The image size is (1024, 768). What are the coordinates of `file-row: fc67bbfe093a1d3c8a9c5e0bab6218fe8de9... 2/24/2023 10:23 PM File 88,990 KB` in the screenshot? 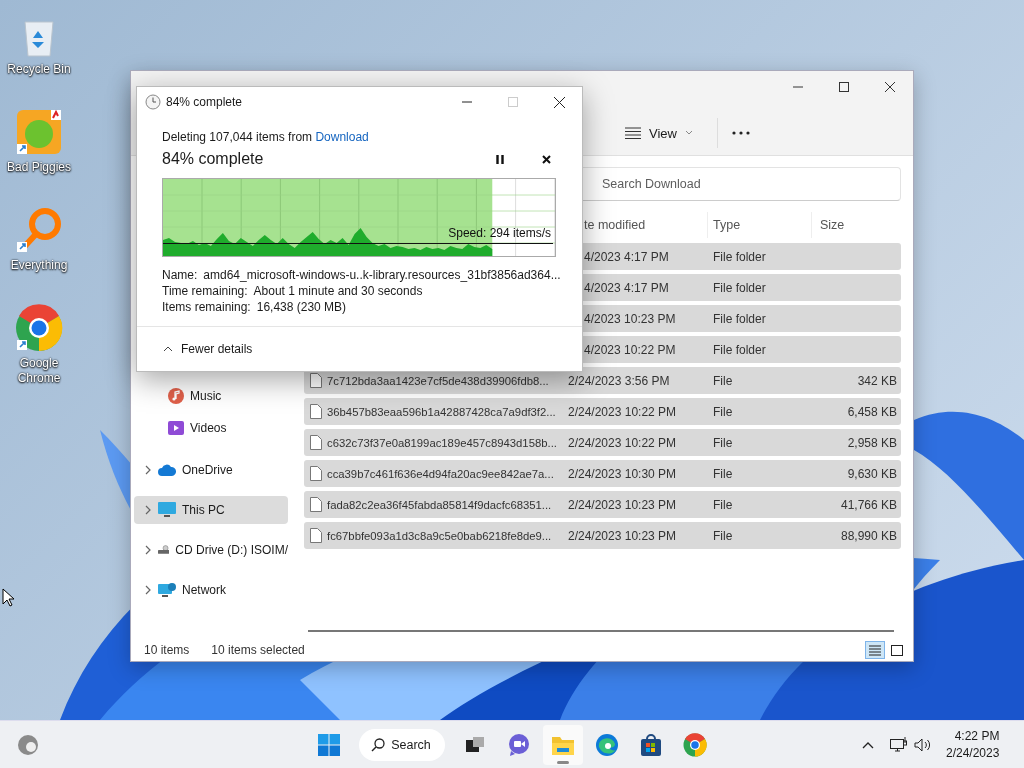 It's located at (602, 535).